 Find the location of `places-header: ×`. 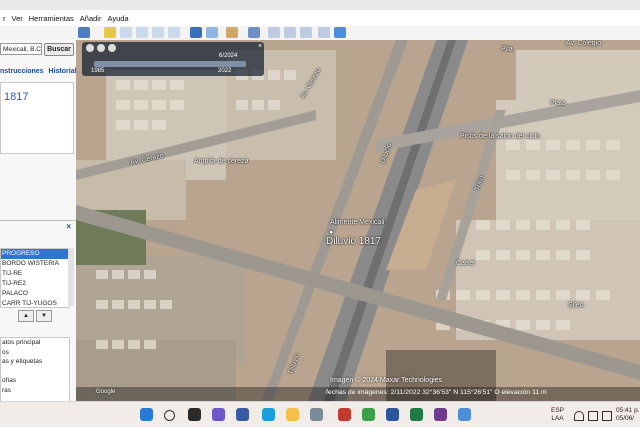

places-header: × is located at coordinates (38, 225).